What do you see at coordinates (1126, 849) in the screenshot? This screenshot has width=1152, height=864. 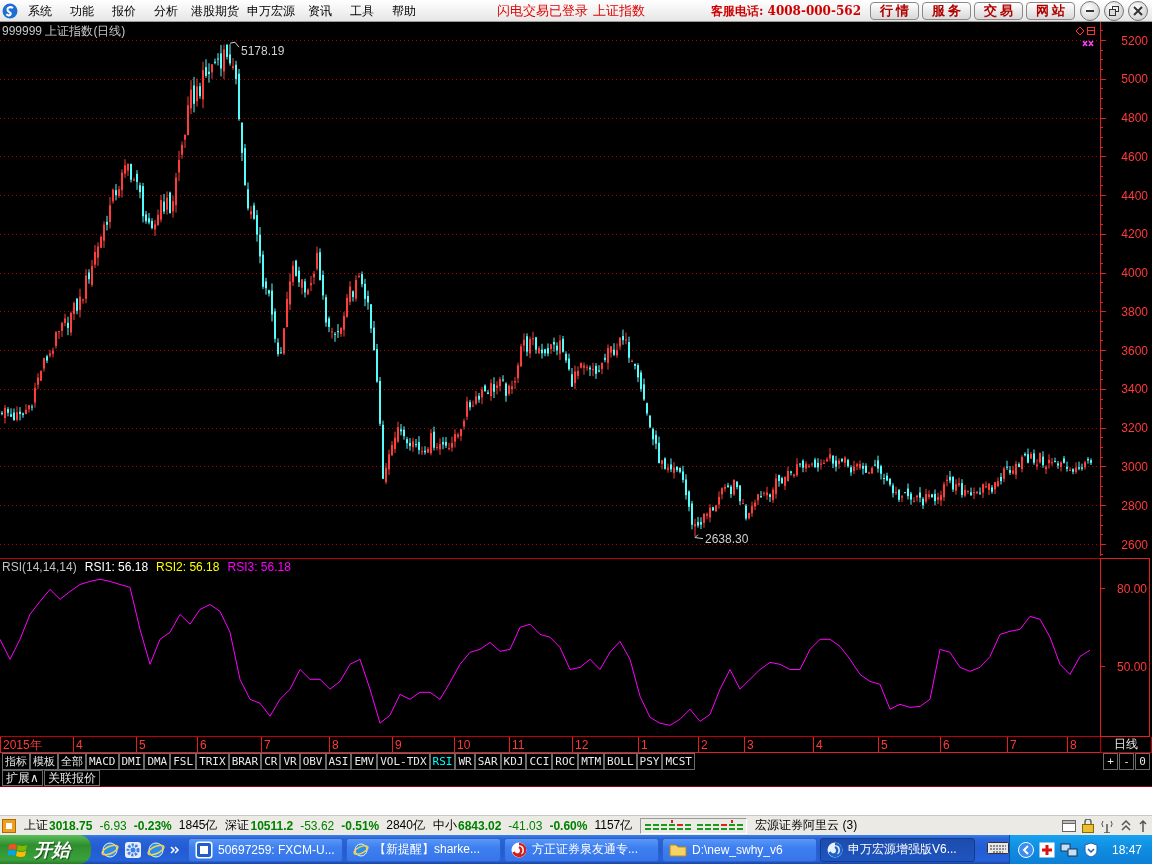 I see `clock-text: 18:47` at bounding box center [1126, 849].